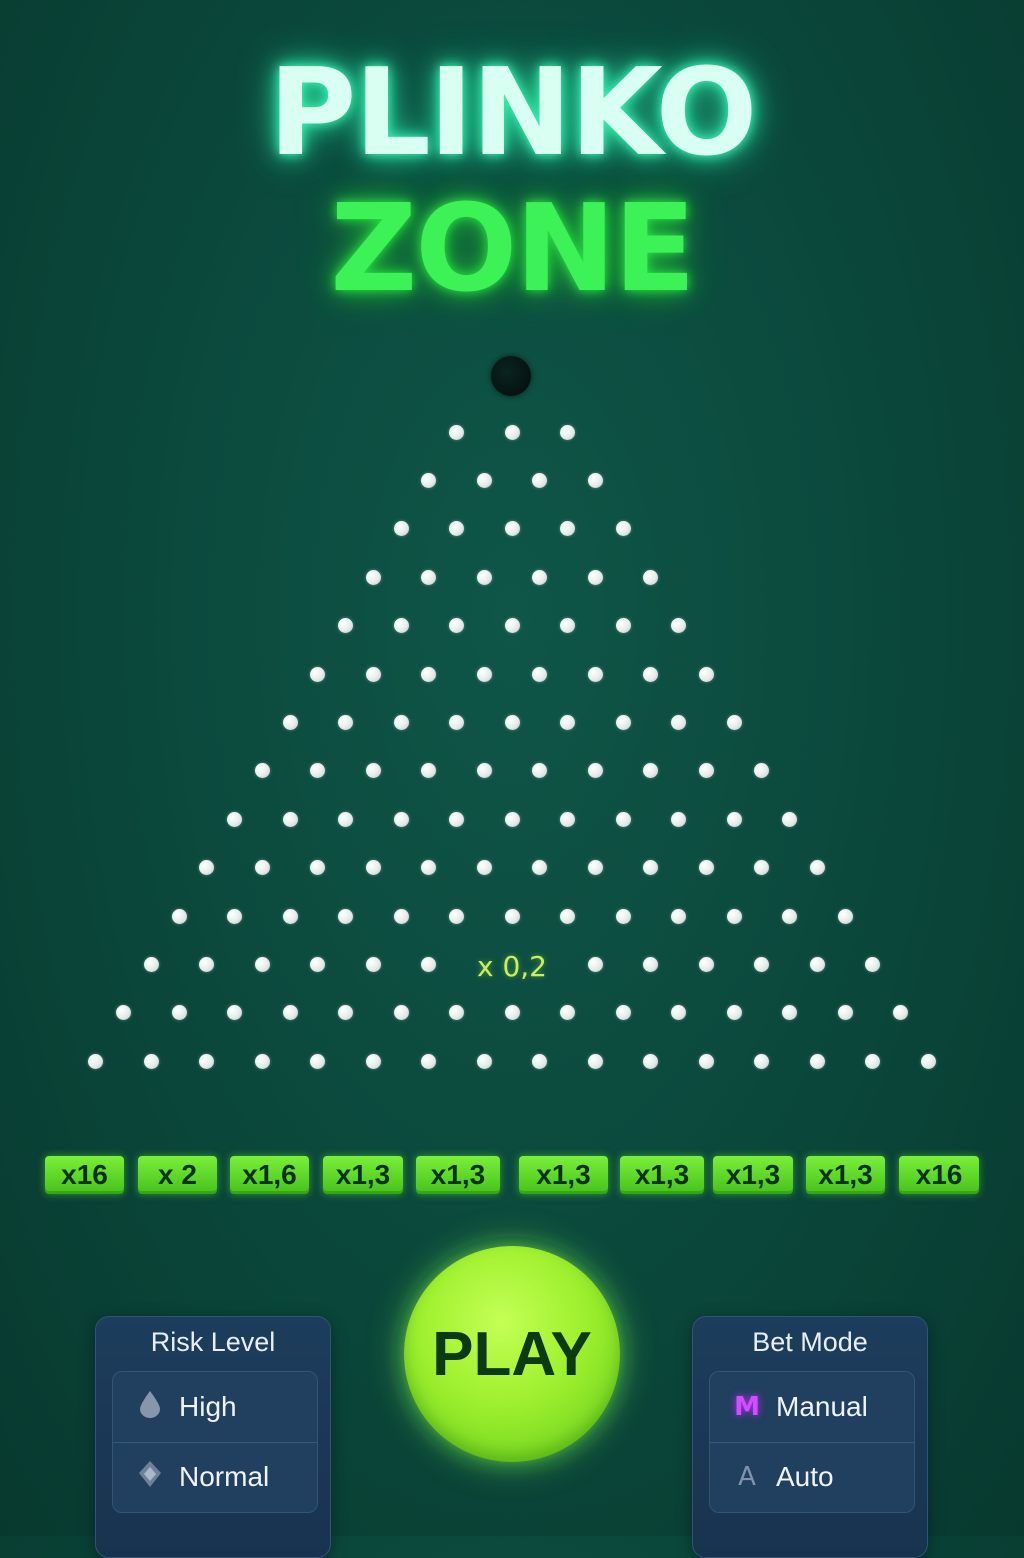  What do you see at coordinates (812, 1407) in the screenshot?
I see `bet-option-manual: M Manual` at bounding box center [812, 1407].